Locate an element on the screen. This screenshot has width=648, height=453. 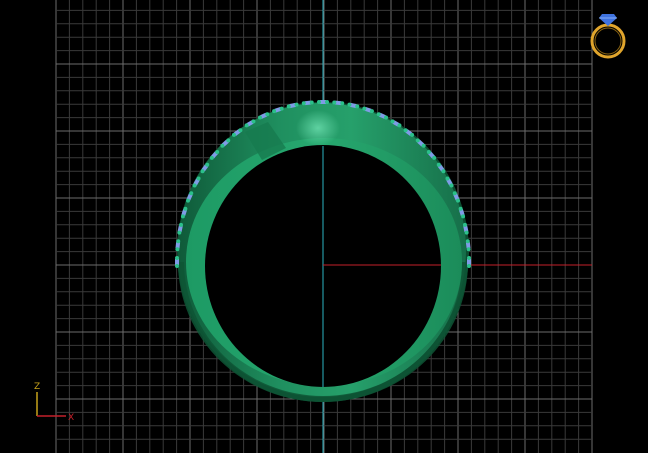
view-gizmo is located at coordinates (608, 36).